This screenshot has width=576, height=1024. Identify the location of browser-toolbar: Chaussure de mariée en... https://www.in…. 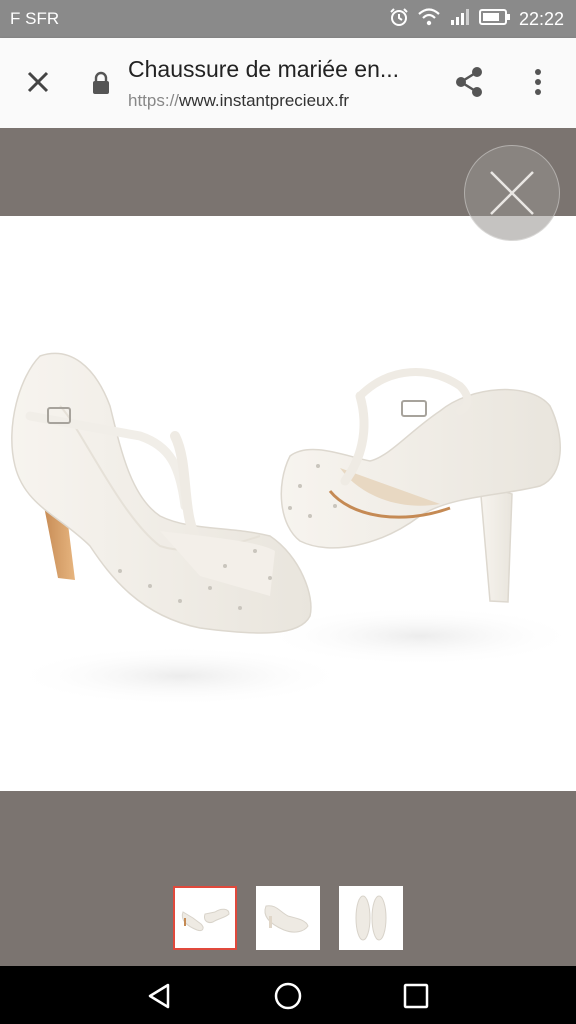
(288, 83).